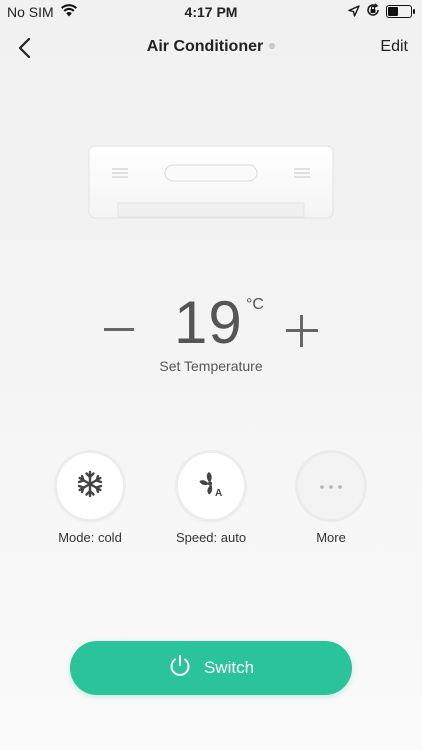  I want to click on temperature-label: Set Temperature, so click(211, 366).